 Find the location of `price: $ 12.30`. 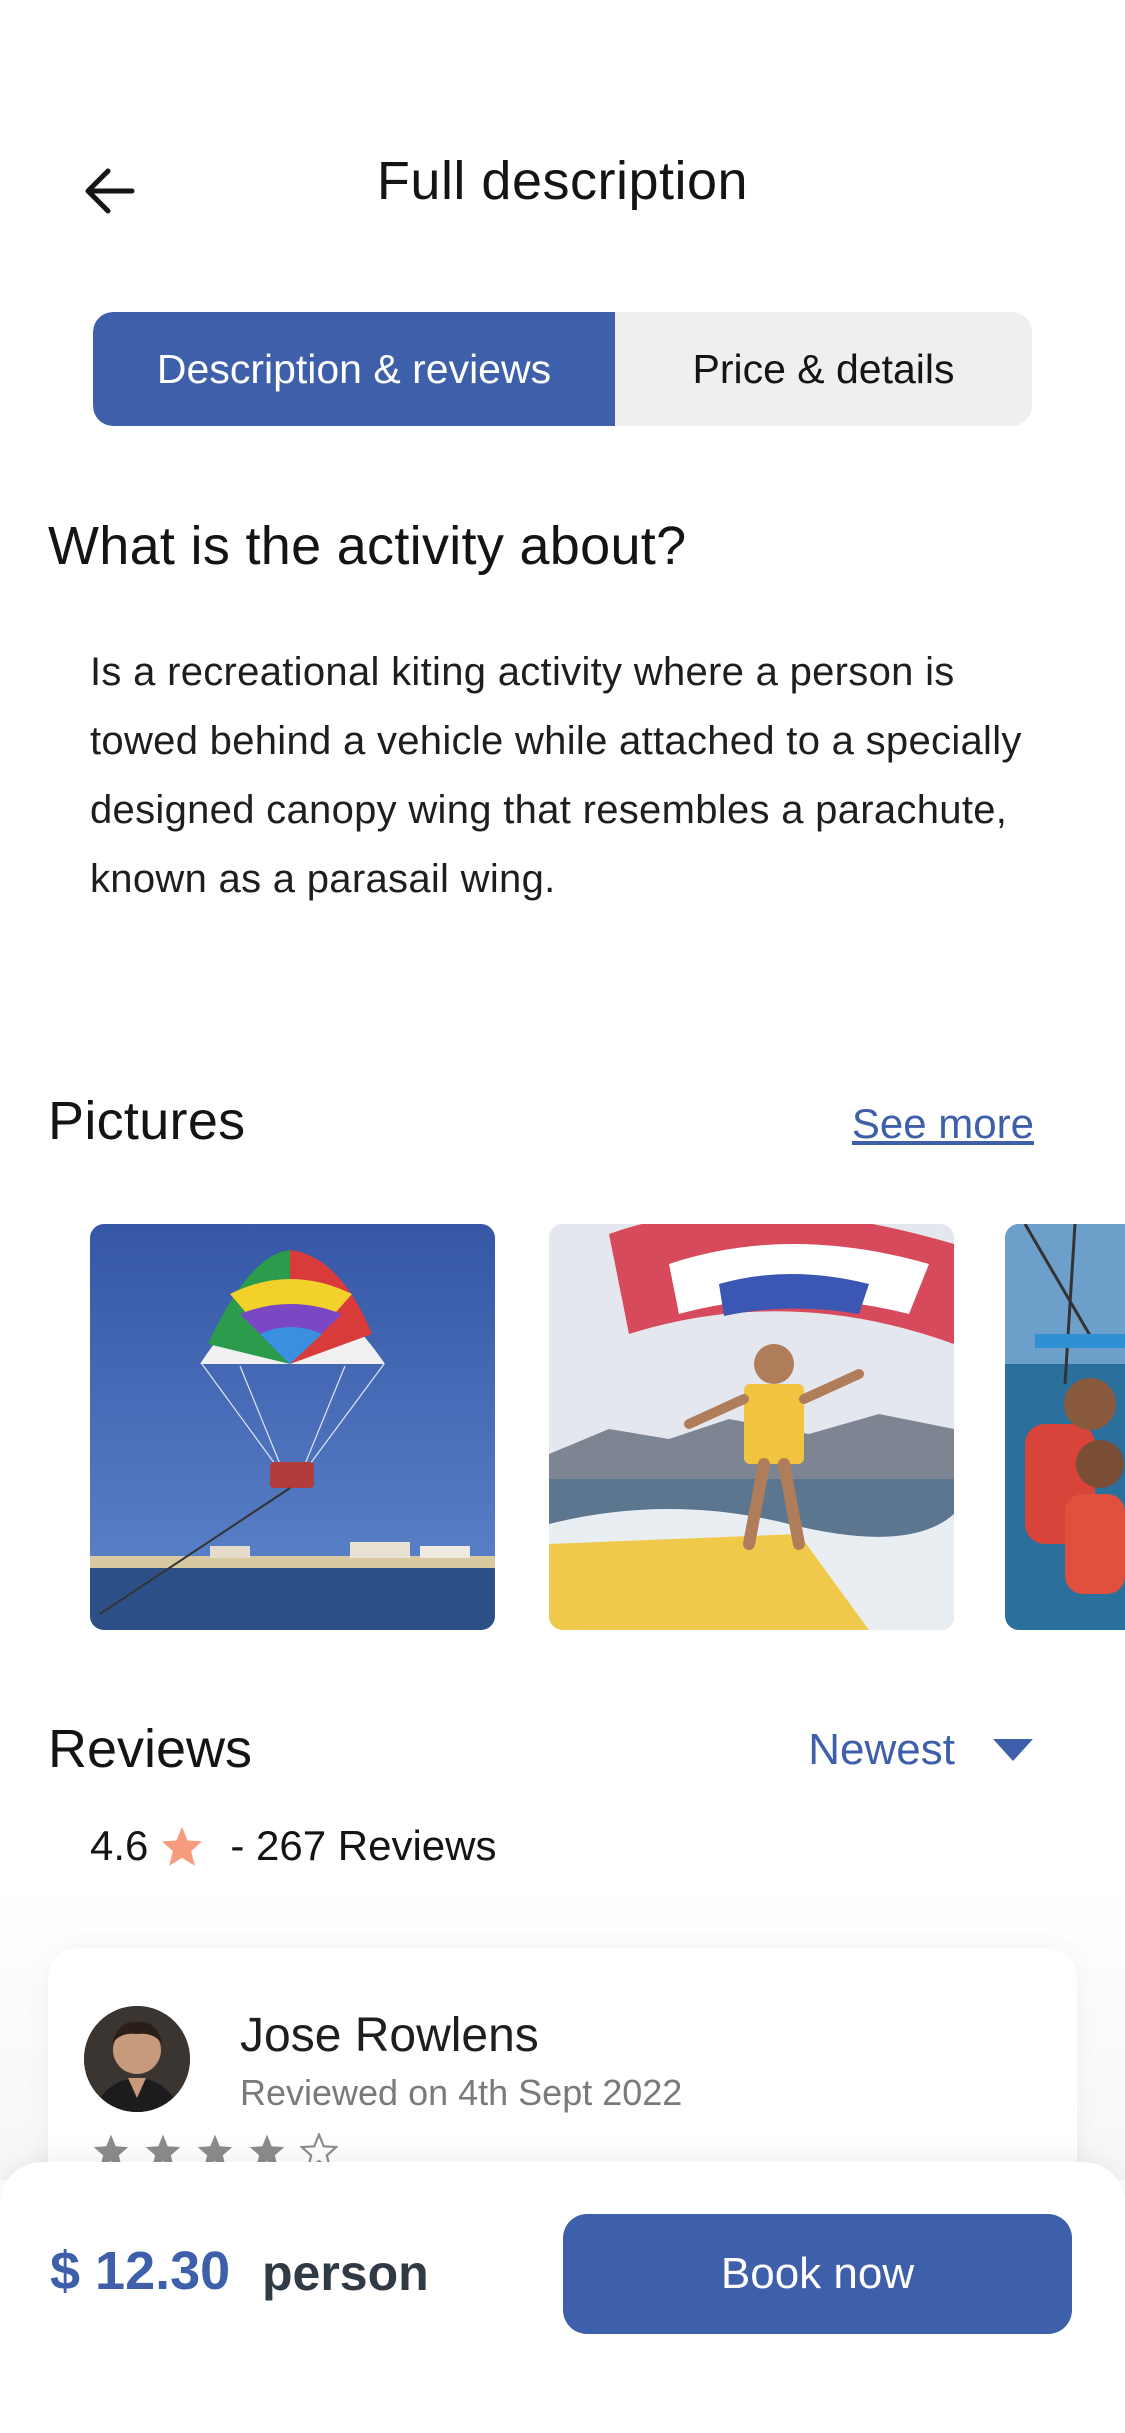

price: $ 12.30 is located at coordinates (140, 2271).